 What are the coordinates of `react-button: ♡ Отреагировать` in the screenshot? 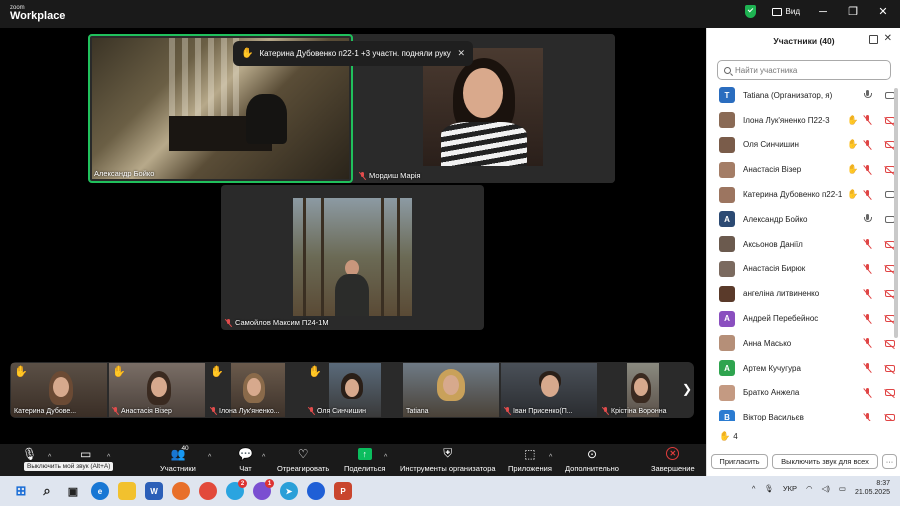 It's located at (303, 460).